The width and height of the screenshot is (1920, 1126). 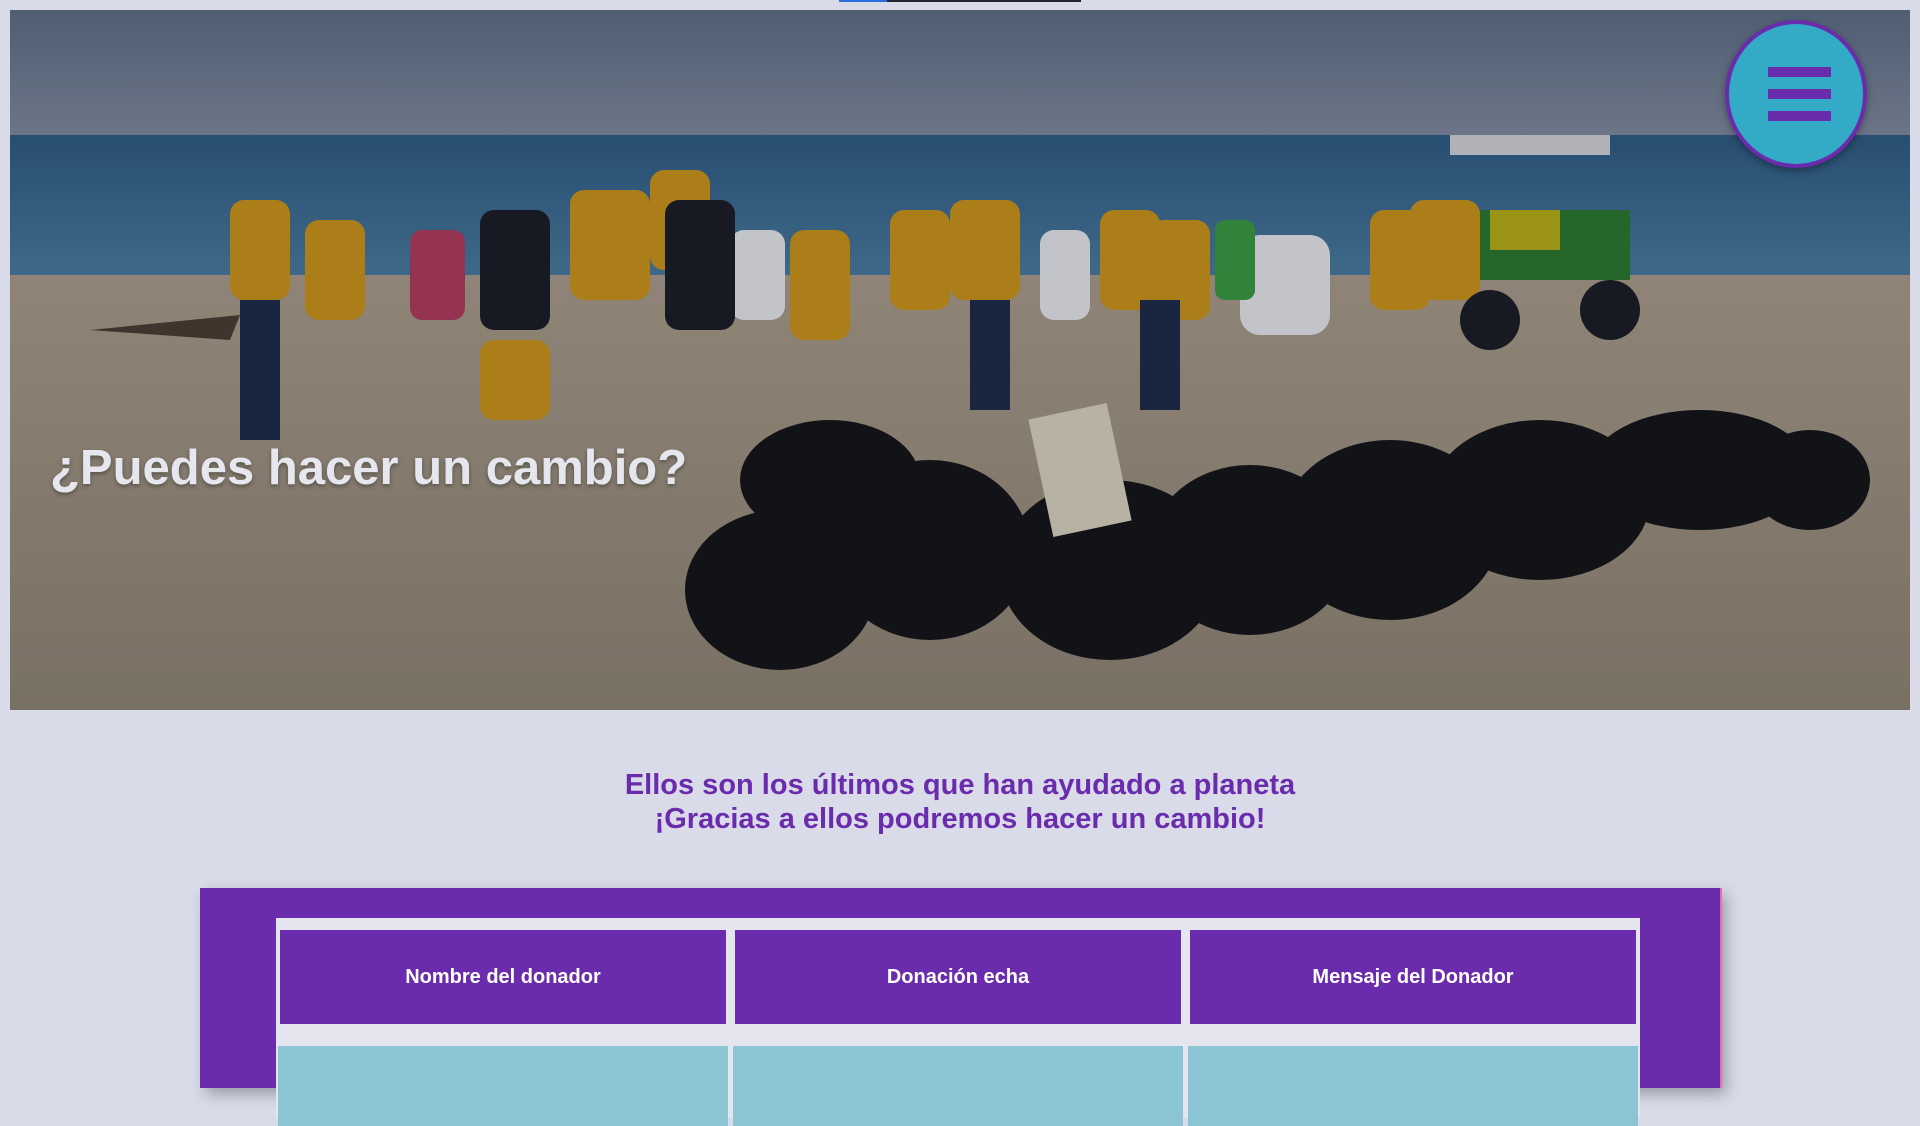 What do you see at coordinates (369, 468) in the screenshot?
I see `hero-title: ¿Puedes hacer un cambio?` at bounding box center [369, 468].